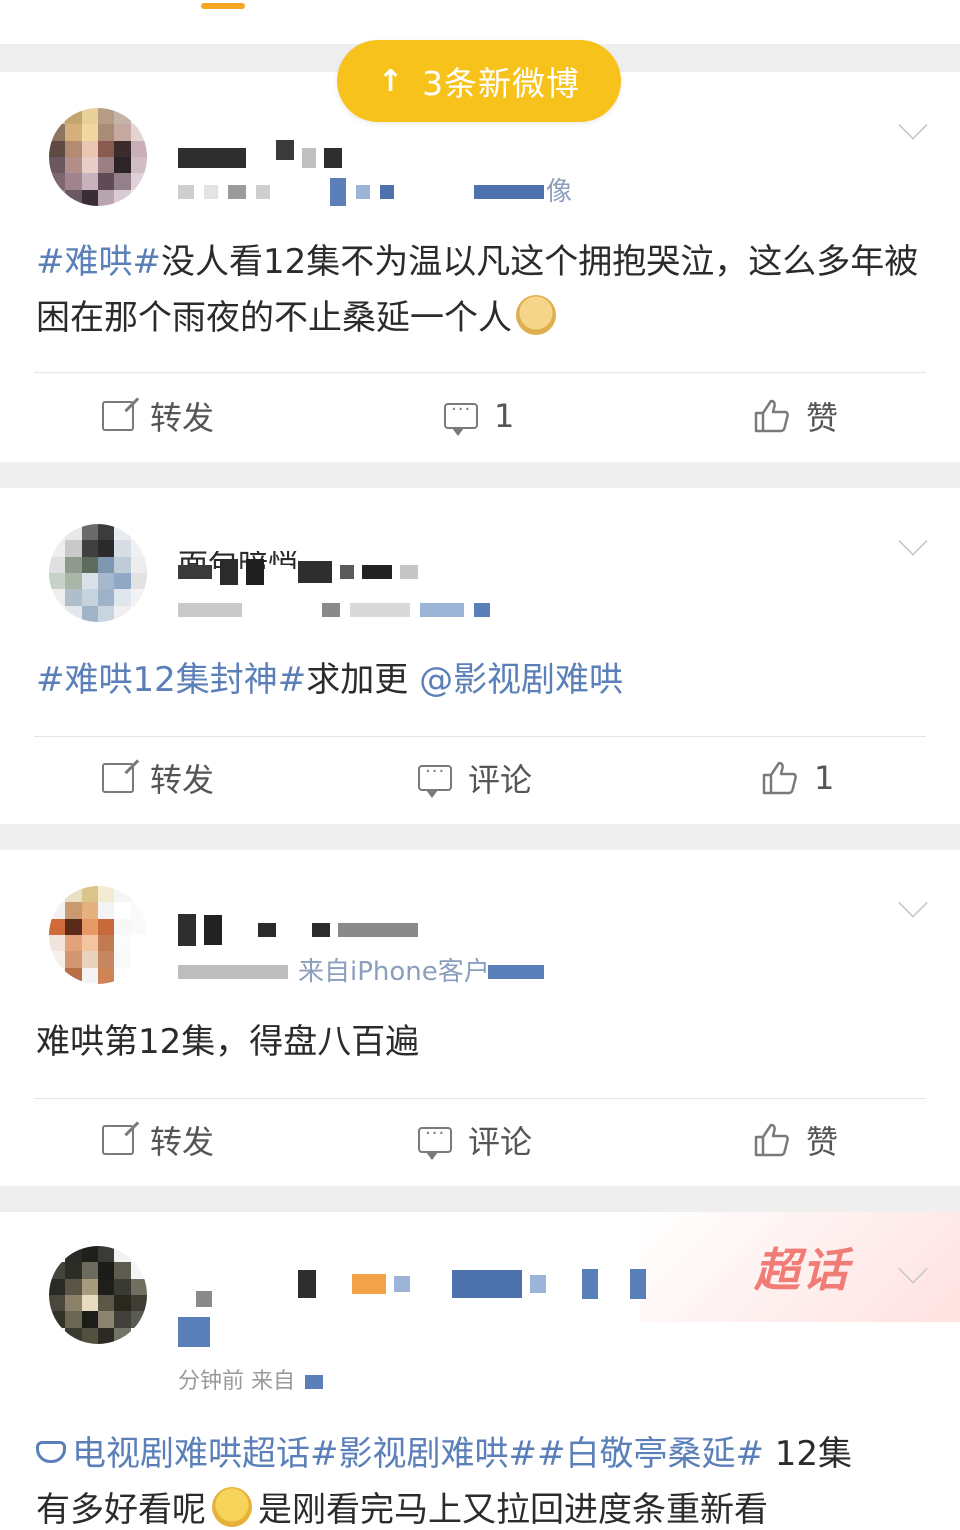 The height and width of the screenshot is (1530, 960). Describe the element at coordinates (824, 778) in the screenshot. I see `like-count: 1` at that location.